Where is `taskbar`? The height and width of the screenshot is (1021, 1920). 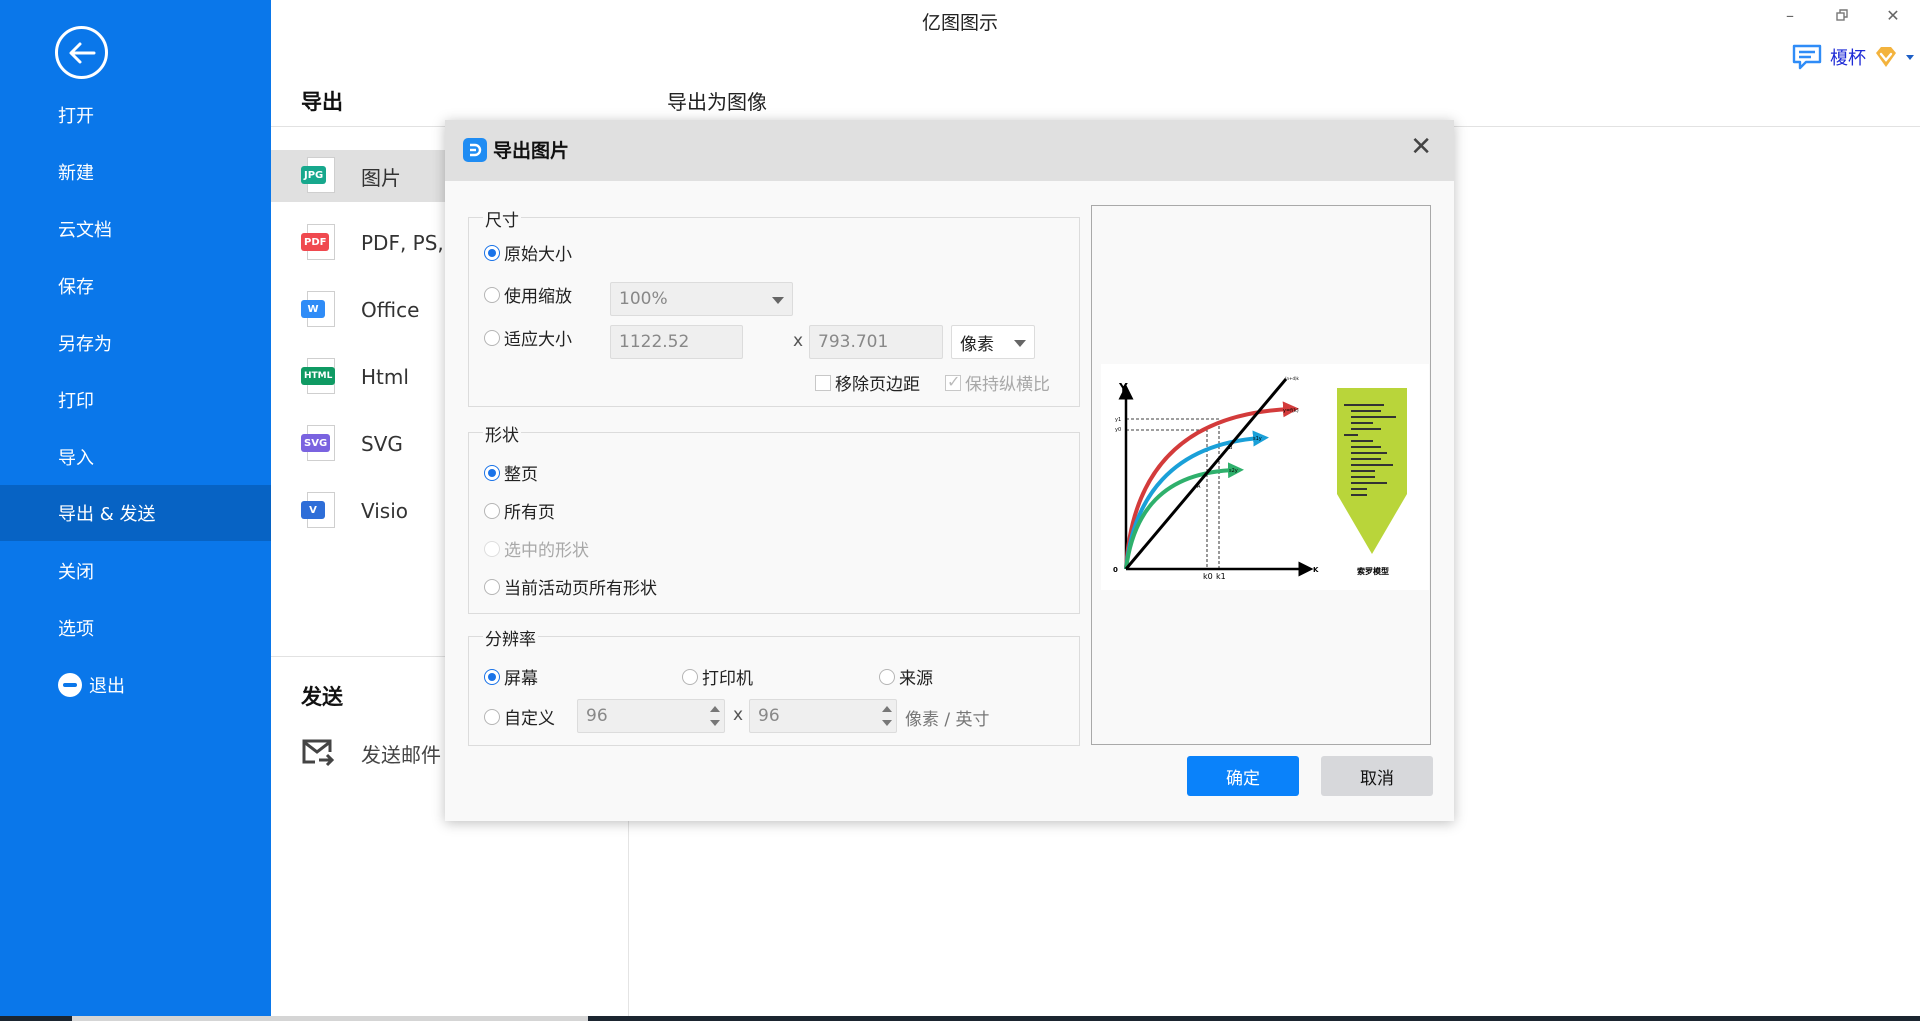
taskbar is located at coordinates (960, 1018).